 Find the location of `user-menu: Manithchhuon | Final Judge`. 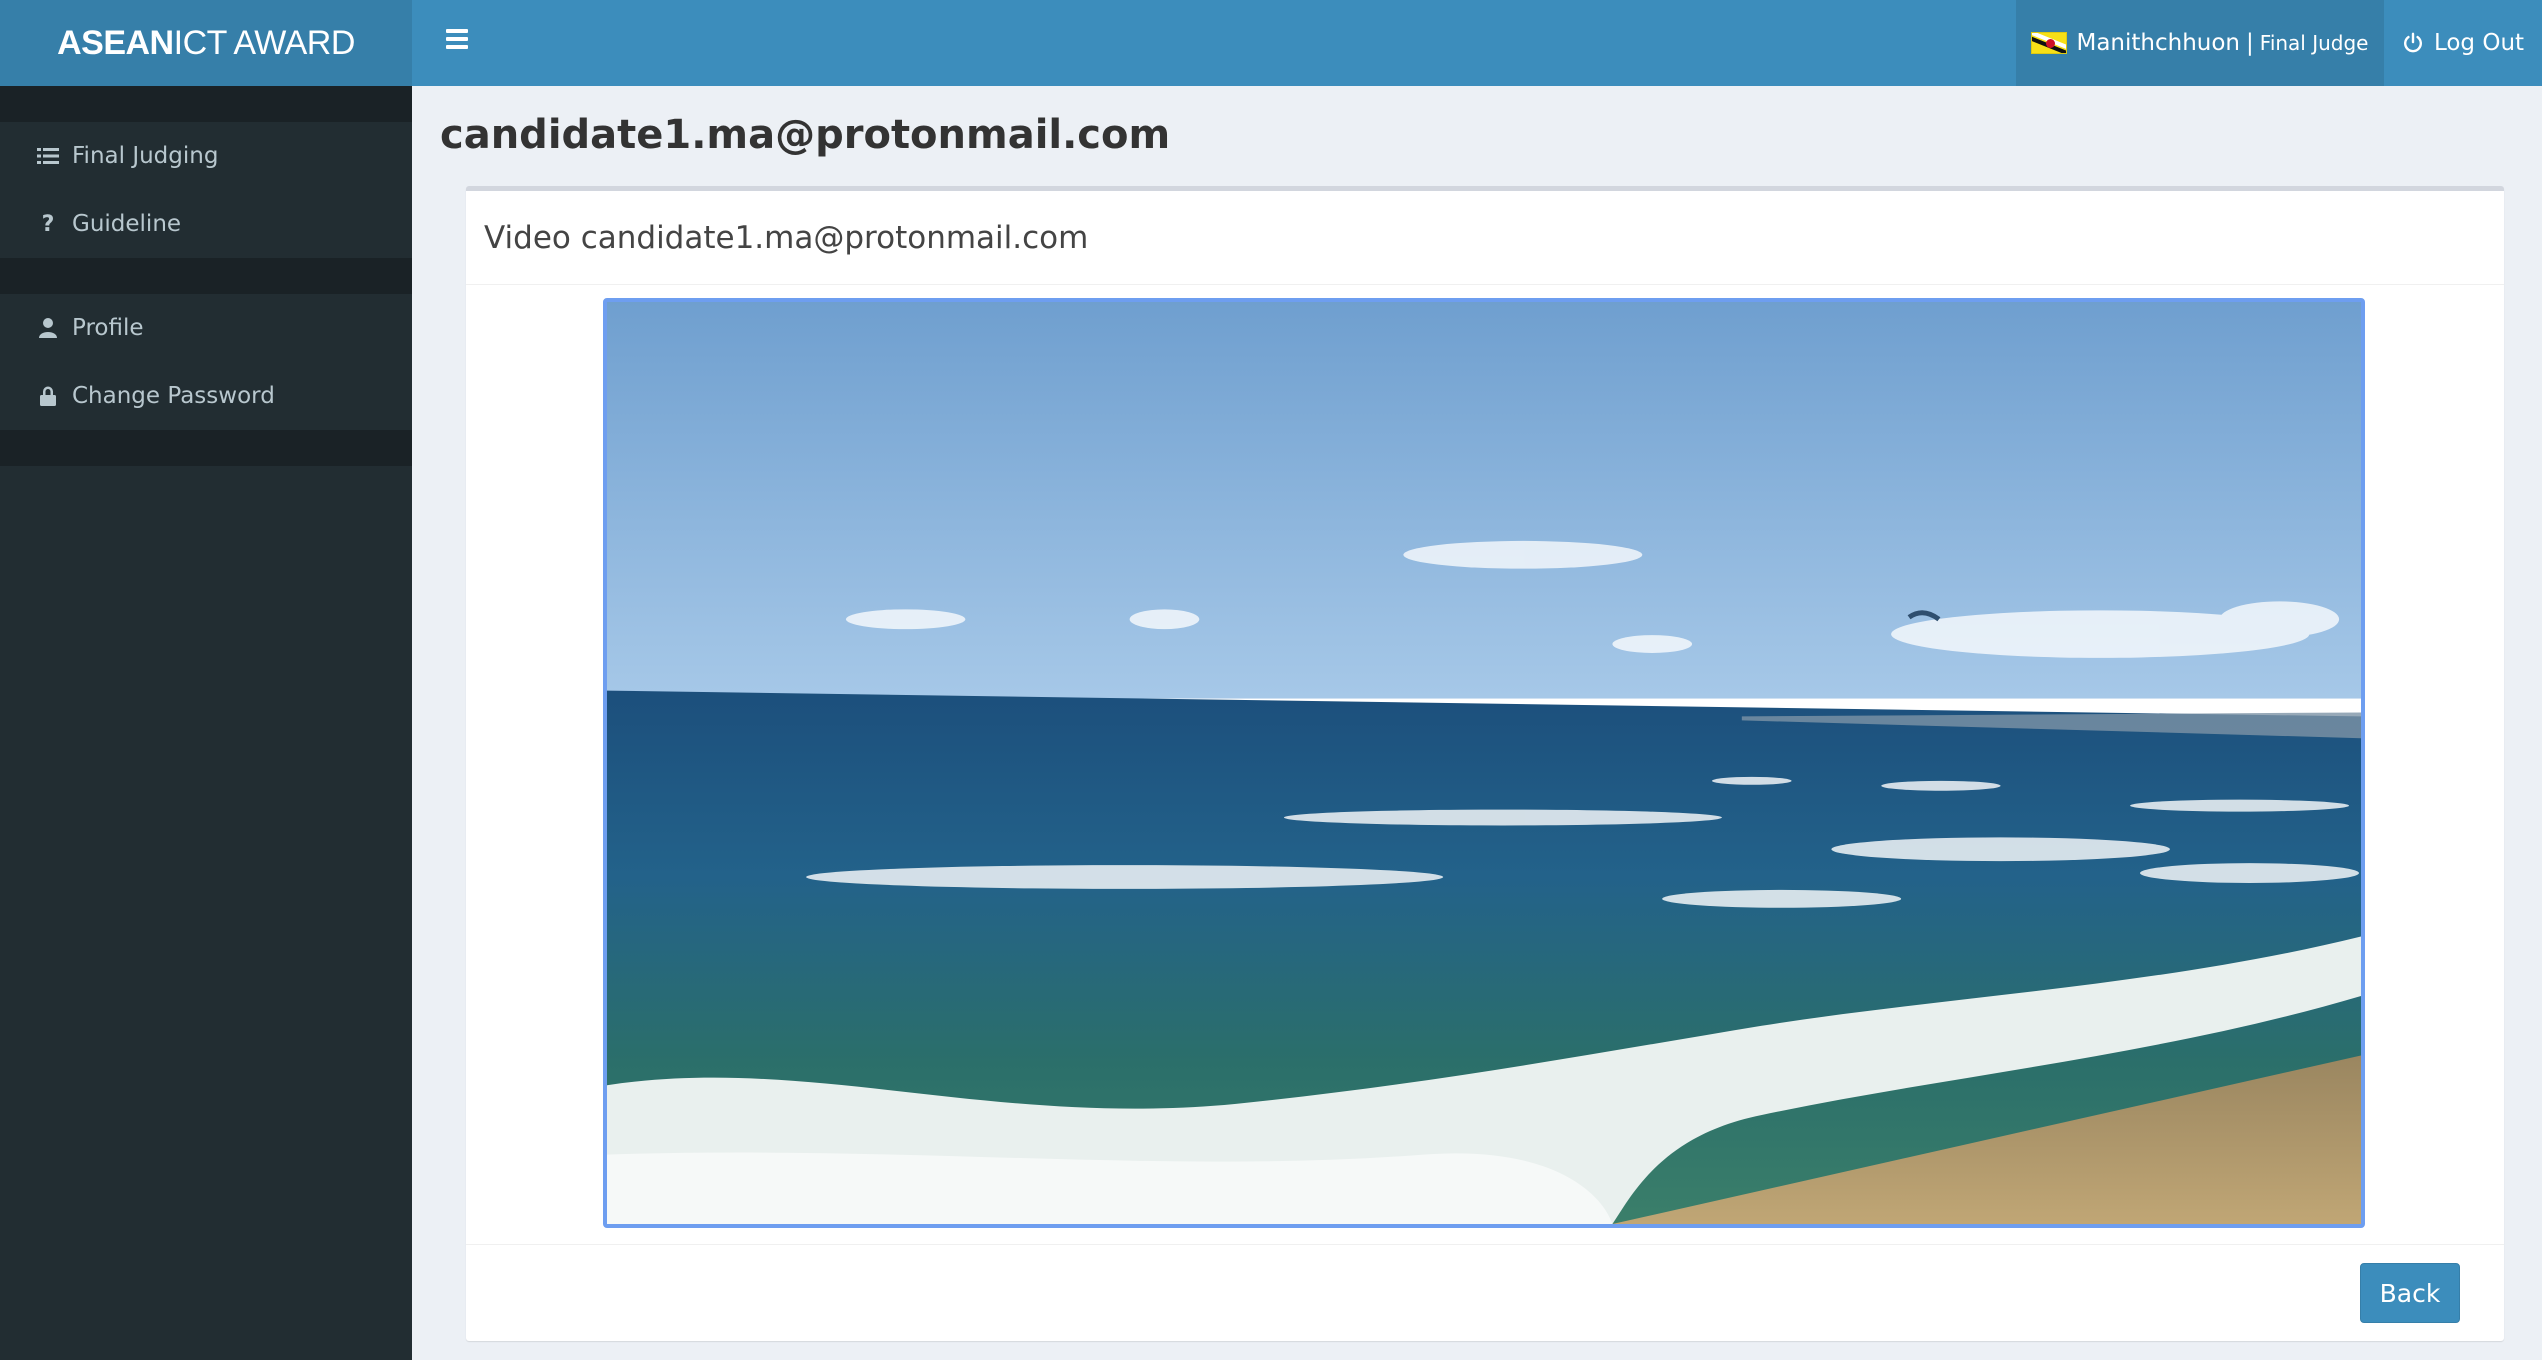

user-menu: Manithchhuon | Final Judge is located at coordinates (2200, 43).